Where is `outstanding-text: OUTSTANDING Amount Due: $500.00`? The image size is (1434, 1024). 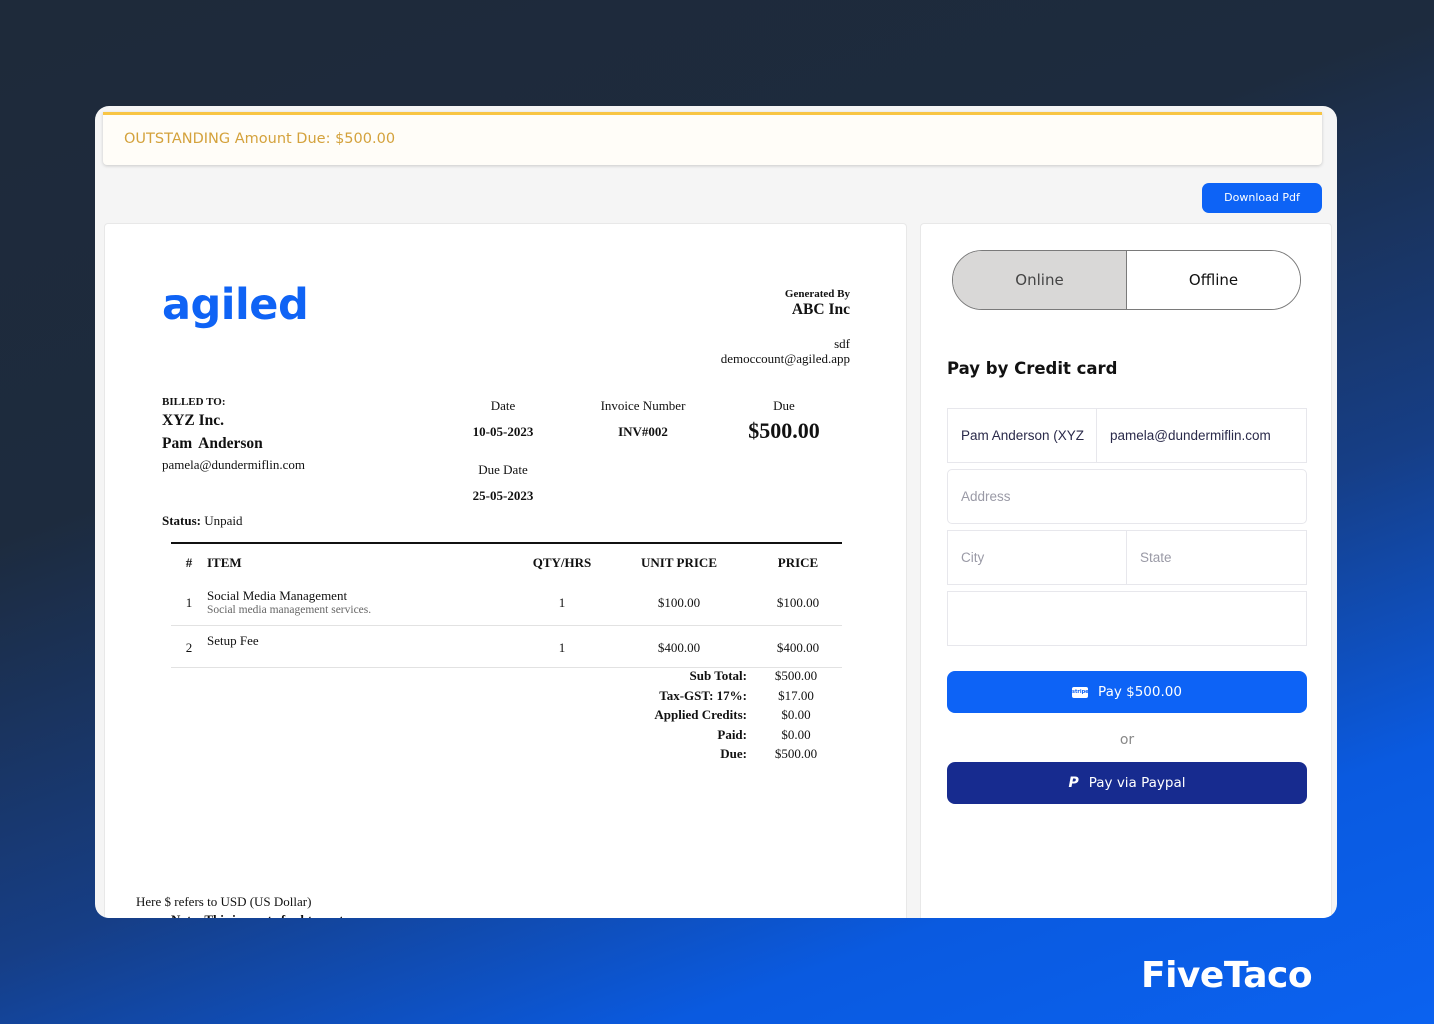 outstanding-text: OUTSTANDING Amount Due: $500.00 is located at coordinates (260, 139).